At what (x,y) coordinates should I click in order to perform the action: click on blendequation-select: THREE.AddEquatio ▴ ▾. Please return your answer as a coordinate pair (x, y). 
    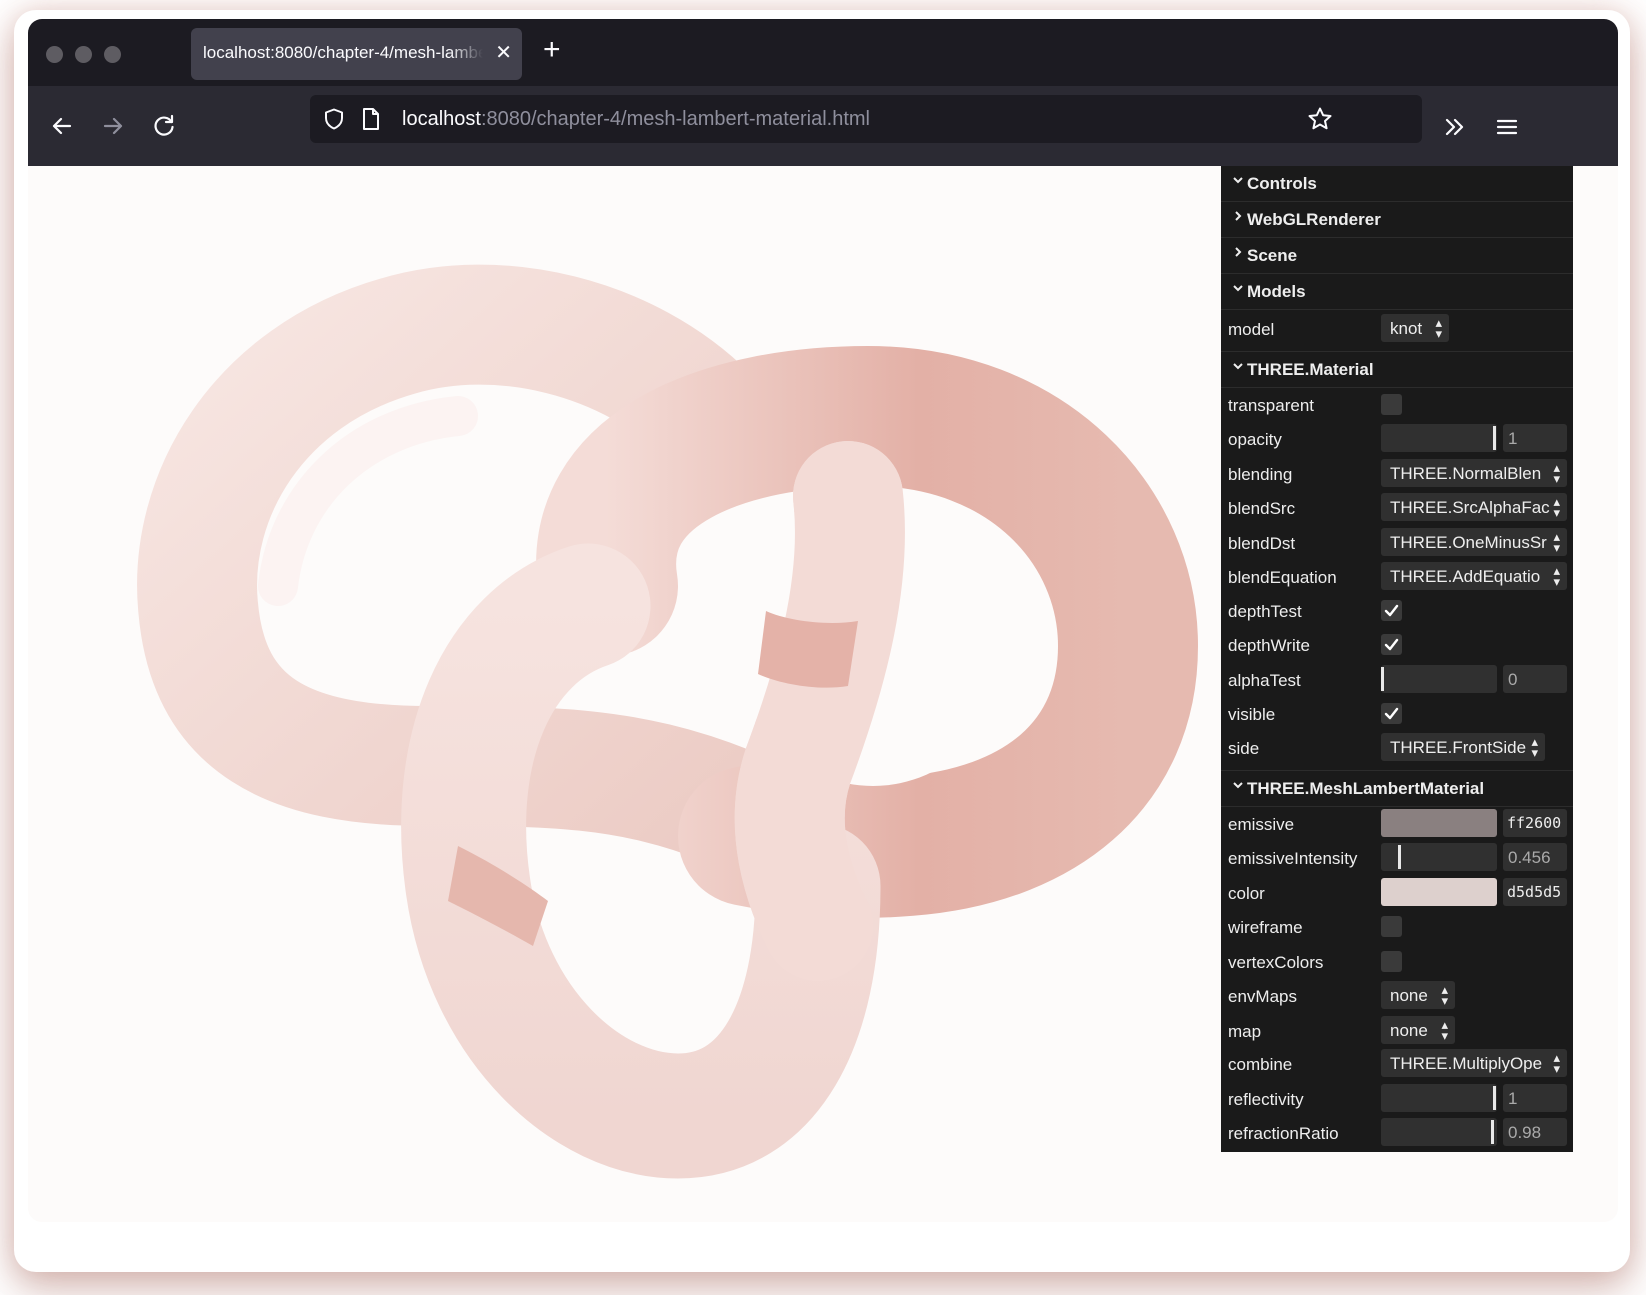
    Looking at the image, I should click on (1474, 576).